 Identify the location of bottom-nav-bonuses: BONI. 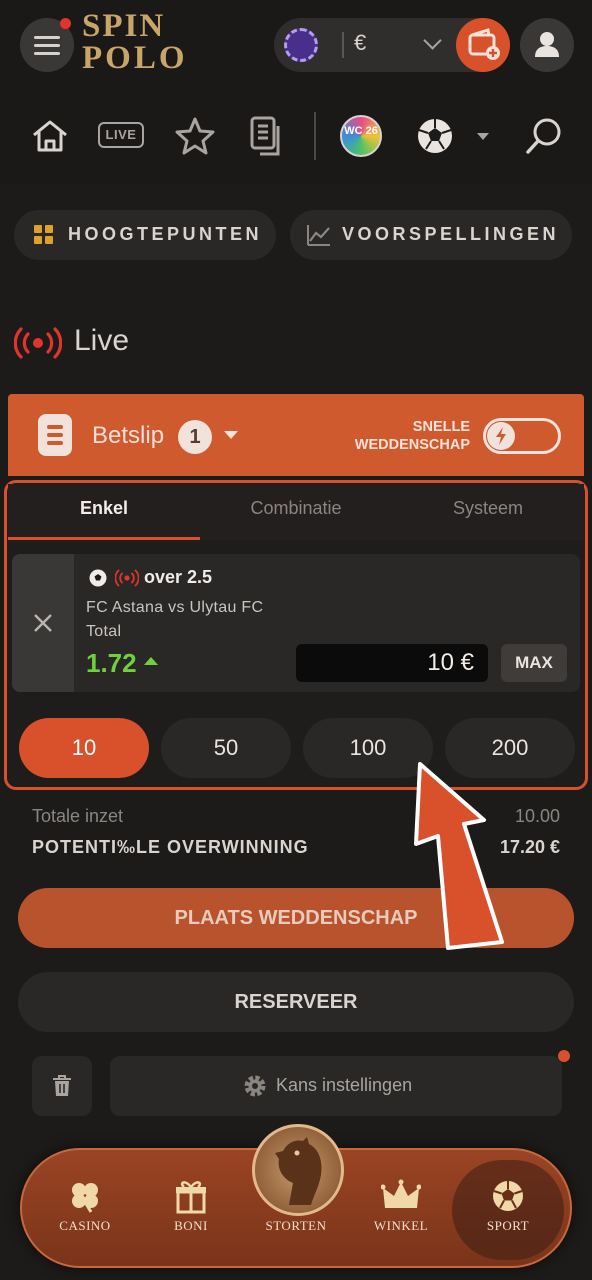
(191, 1216).